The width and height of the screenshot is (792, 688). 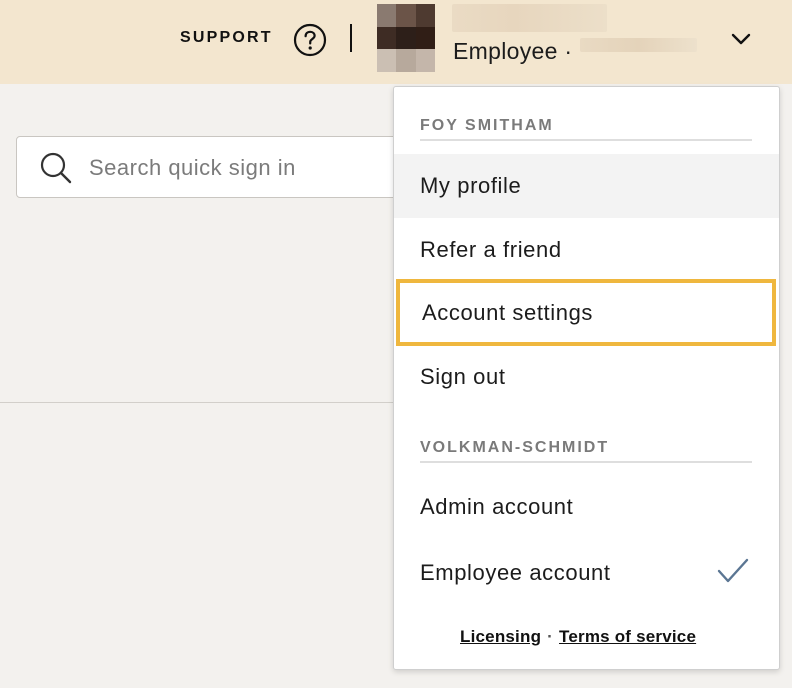 What do you see at coordinates (463, 376) in the screenshot?
I see `menu-item-label: Sign out` at bounding box center [463, 376].